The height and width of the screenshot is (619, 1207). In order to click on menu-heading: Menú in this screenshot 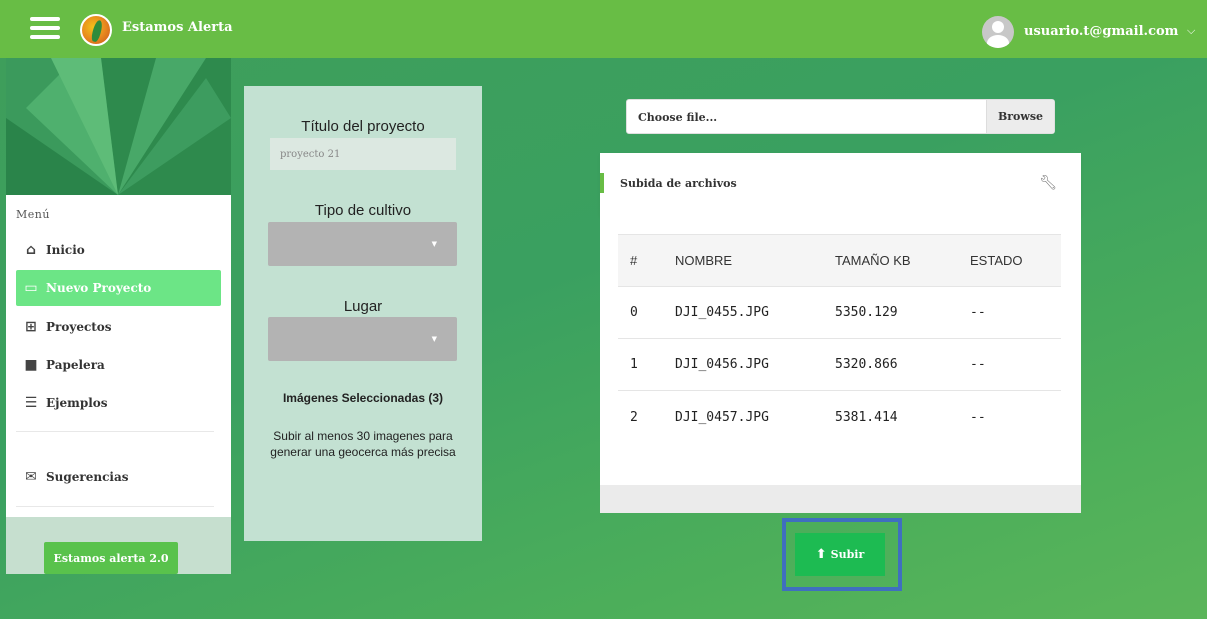, I will do `click(33, 214)`.